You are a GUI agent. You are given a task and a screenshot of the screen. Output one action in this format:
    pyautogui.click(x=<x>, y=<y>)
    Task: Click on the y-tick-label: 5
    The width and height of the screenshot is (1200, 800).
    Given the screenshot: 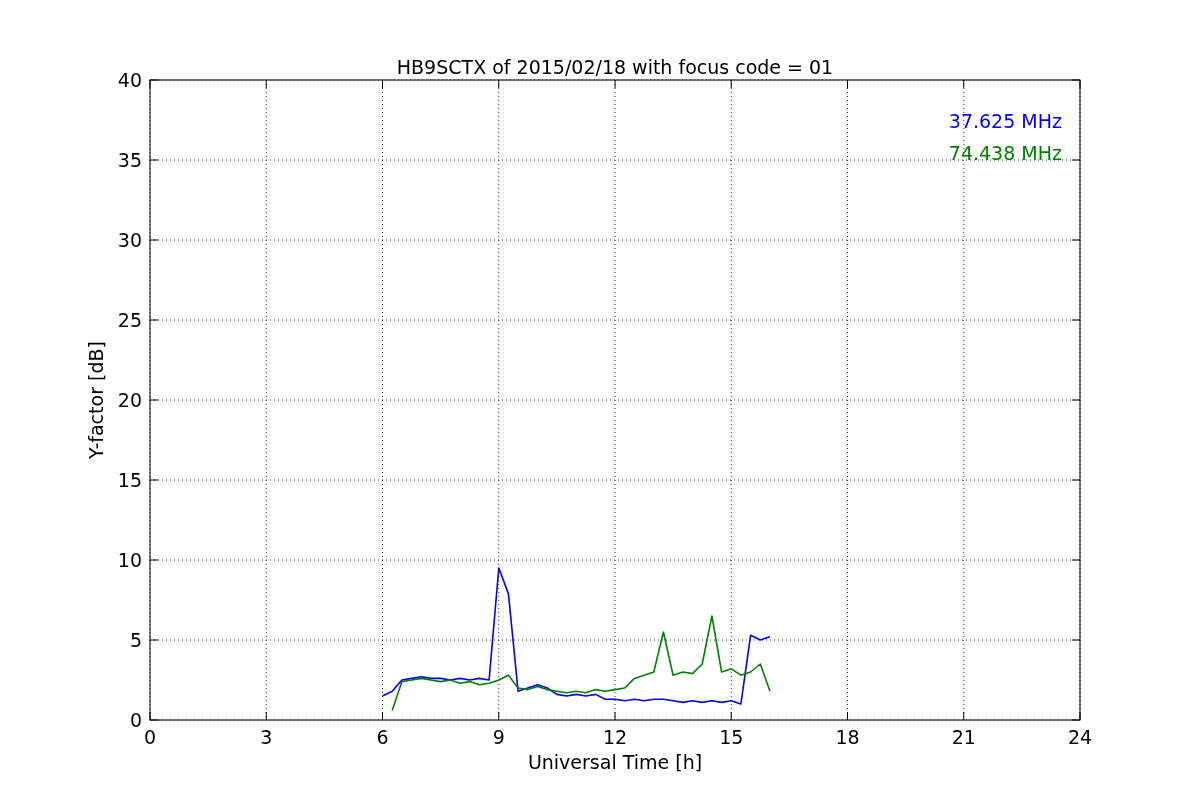 What is the action you would take?
    pyautogui.click(x=135, y=640)
    